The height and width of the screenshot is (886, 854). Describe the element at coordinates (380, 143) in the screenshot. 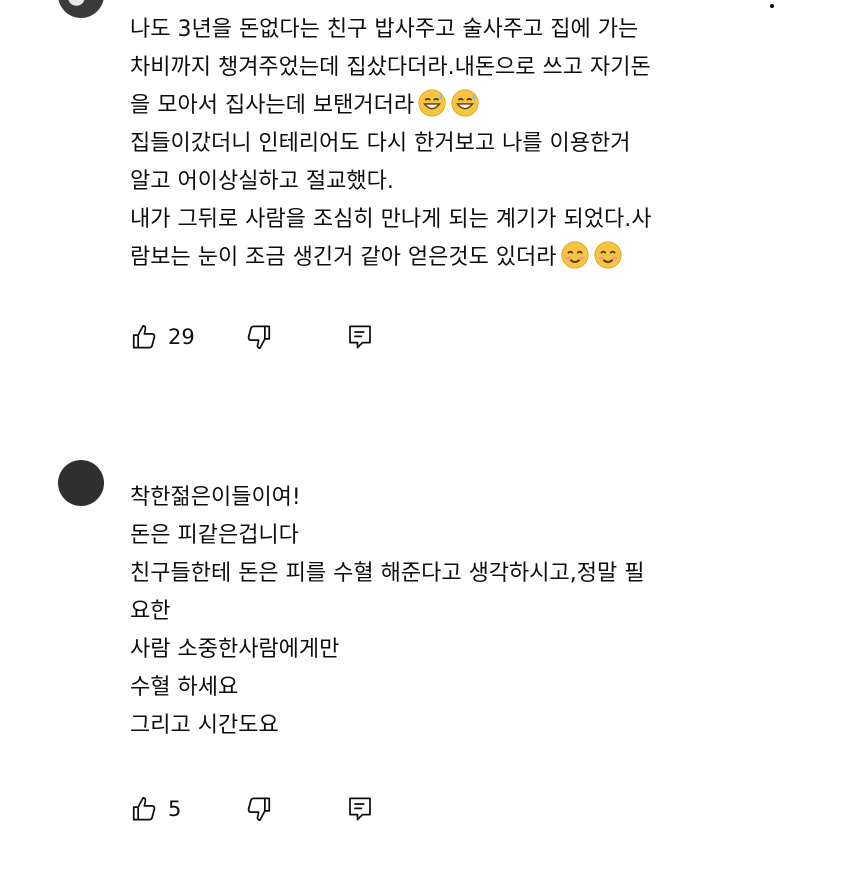

I see `comment-line: 집들이갔더니 인테리어도 다시 한거보고 나를 이용한거` at that location.